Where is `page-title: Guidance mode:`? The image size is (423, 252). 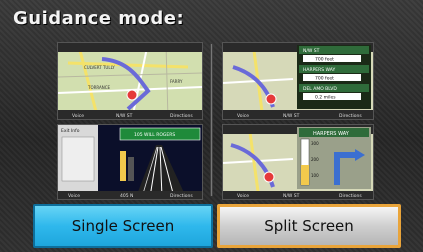 page-title: Guidance mode: is located at coordinates (99, 18).